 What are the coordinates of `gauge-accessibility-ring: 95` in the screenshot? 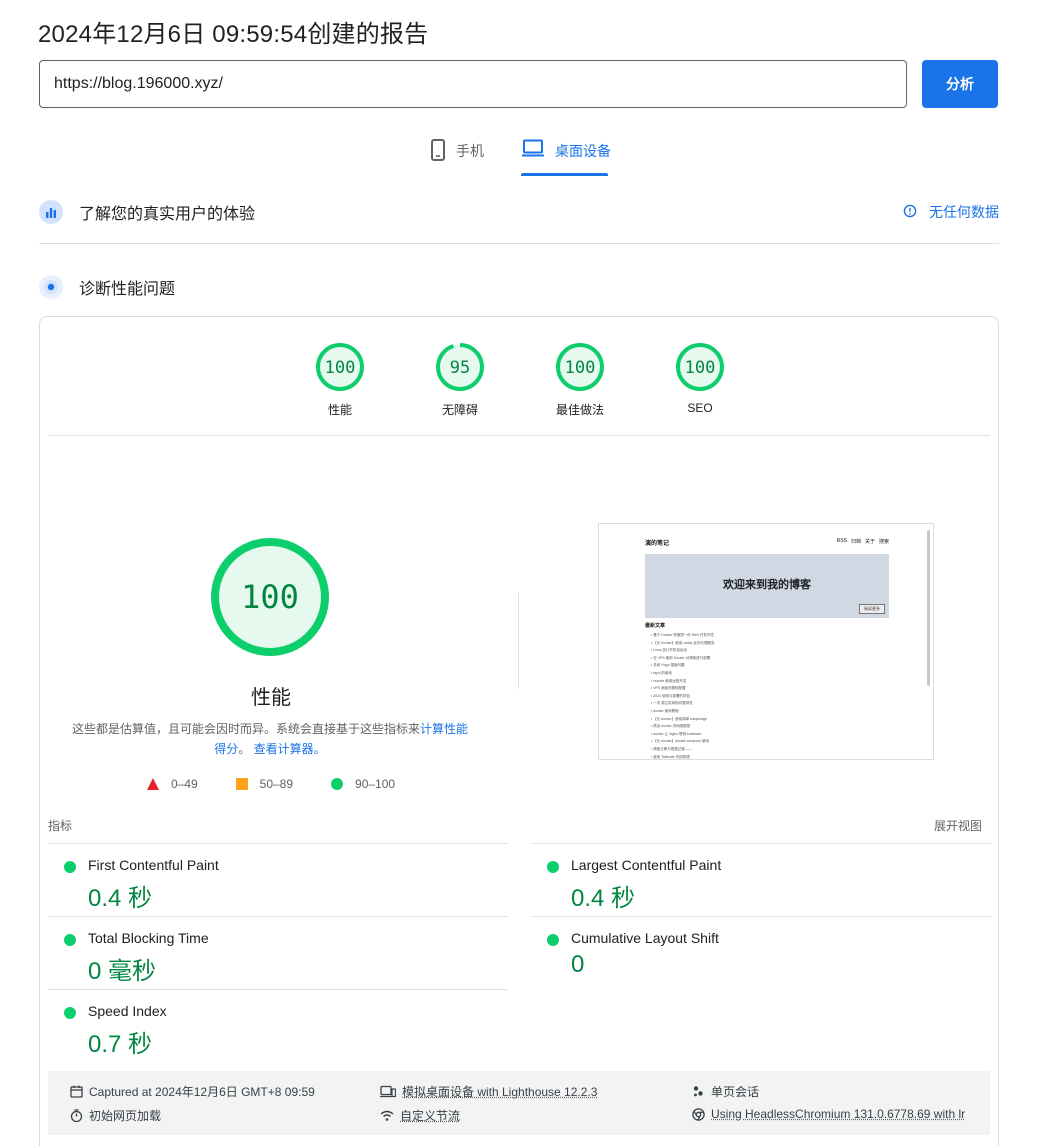 It's located at (460, 367).